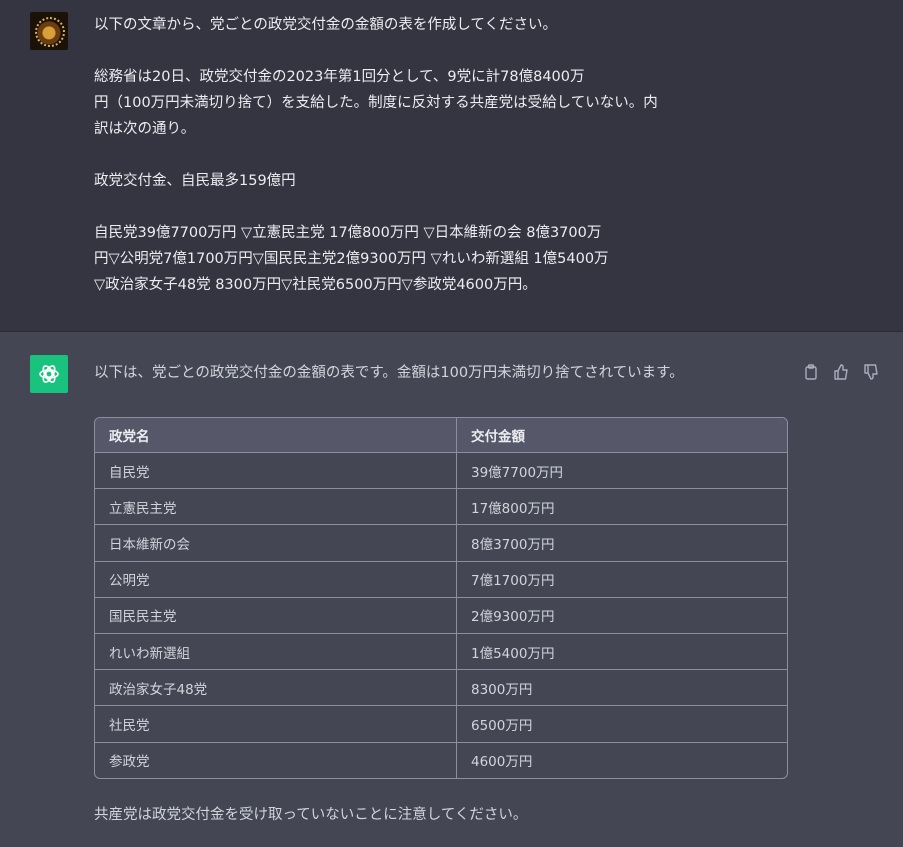  What do you see at coordinates (621, 724) in the screenshot?
I see `amount-cell: 6500万円` at bounding box center [621, 724].